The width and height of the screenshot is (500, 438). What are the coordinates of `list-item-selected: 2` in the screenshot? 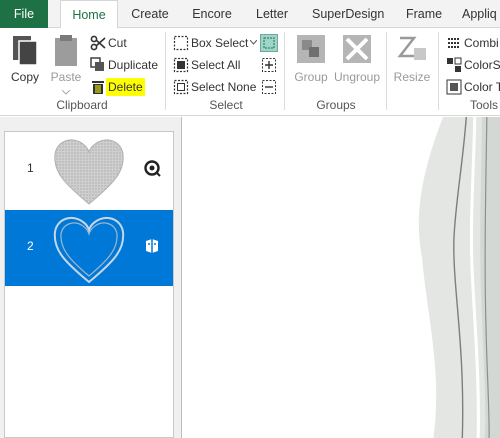 It's located at (89, 248).